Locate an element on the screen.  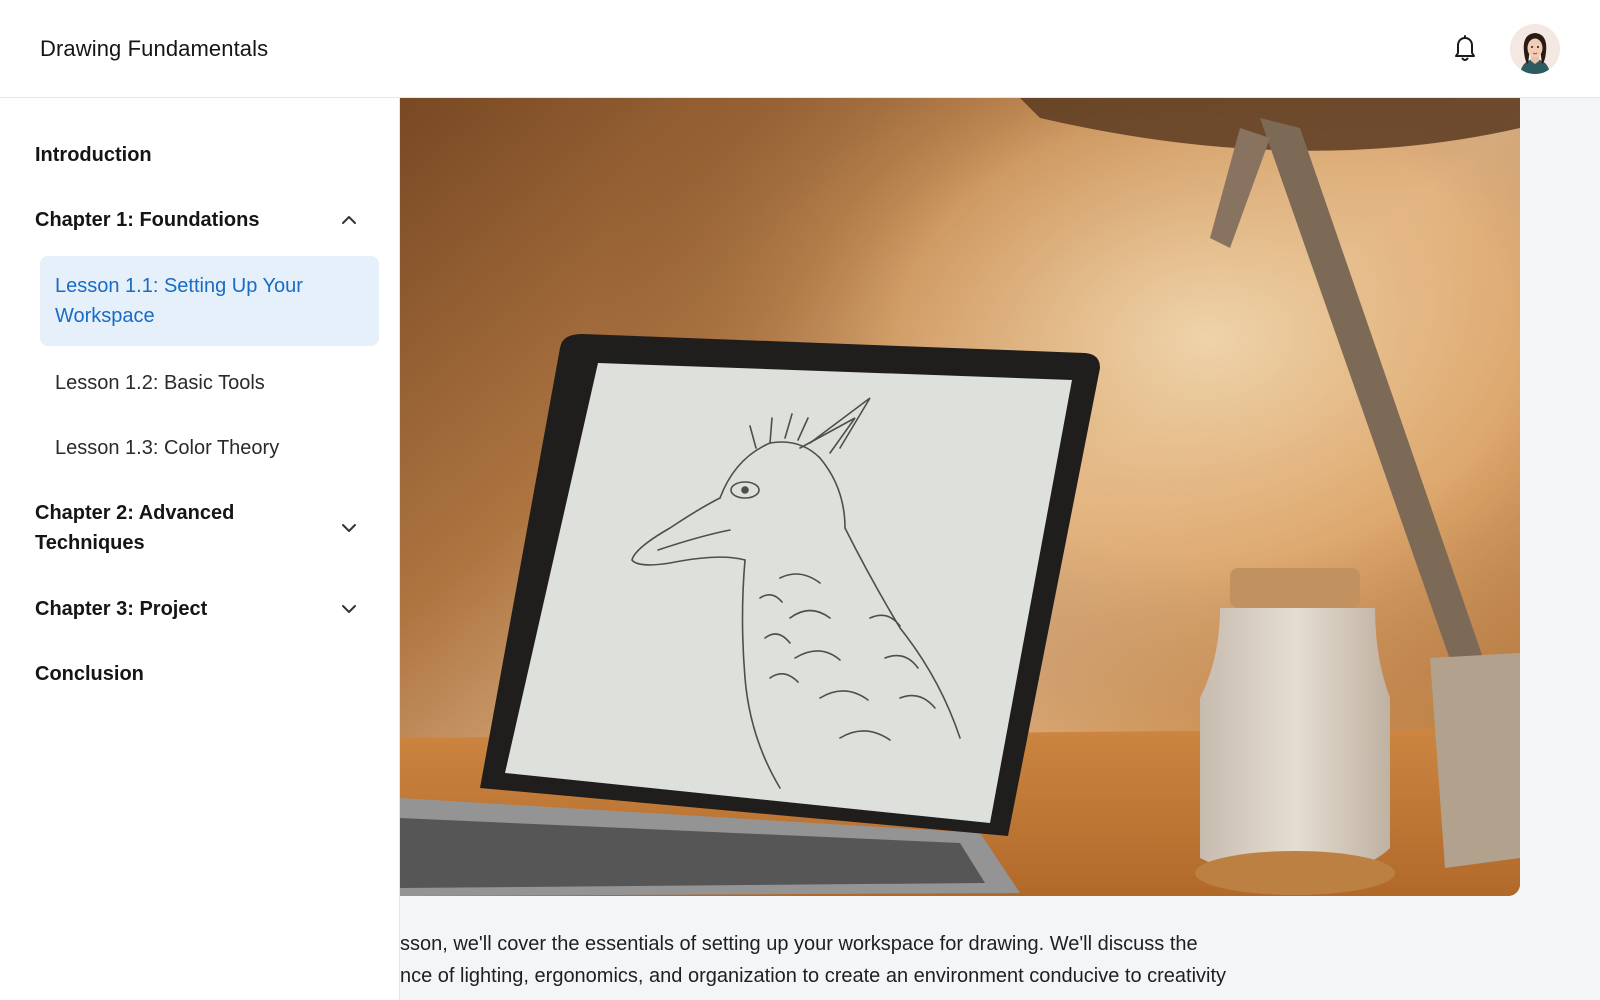
nav-chapter-2: Chapter 2: Advanced Techniques is located at coordinates (199, 528).